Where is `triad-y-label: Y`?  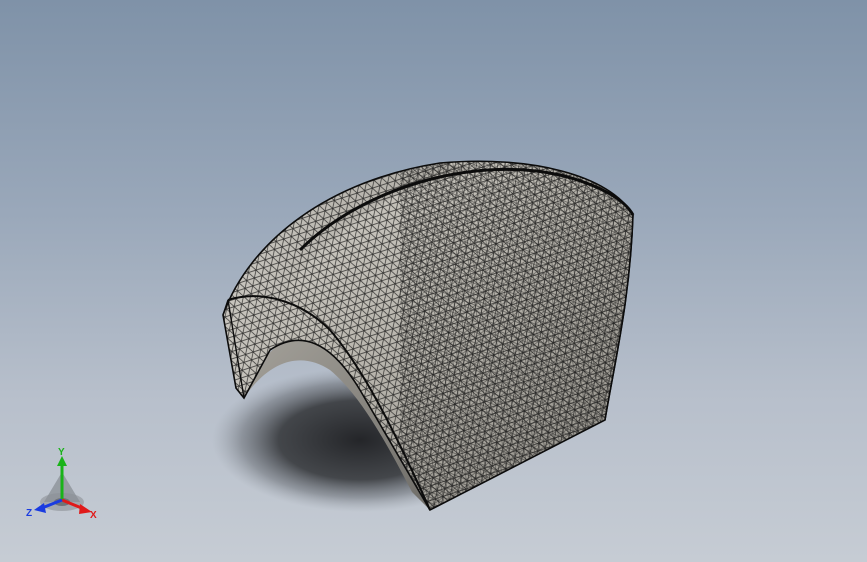 triad-y-label: Y is located at coordinates (61, 452).